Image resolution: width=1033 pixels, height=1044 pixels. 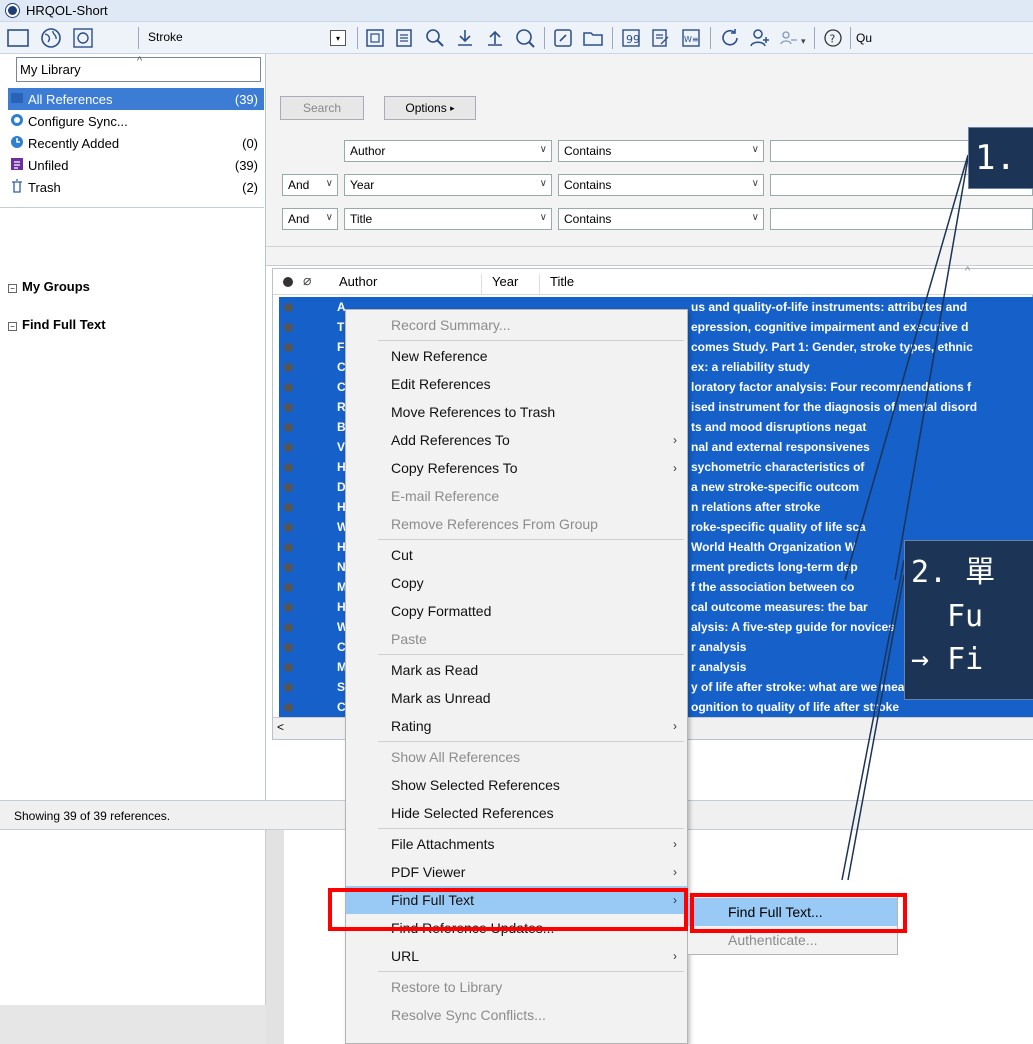 What do you see at coordinates (719, 647) in the screenshot?
I see `row-title: r analysis` at bounding box center [719, 647].